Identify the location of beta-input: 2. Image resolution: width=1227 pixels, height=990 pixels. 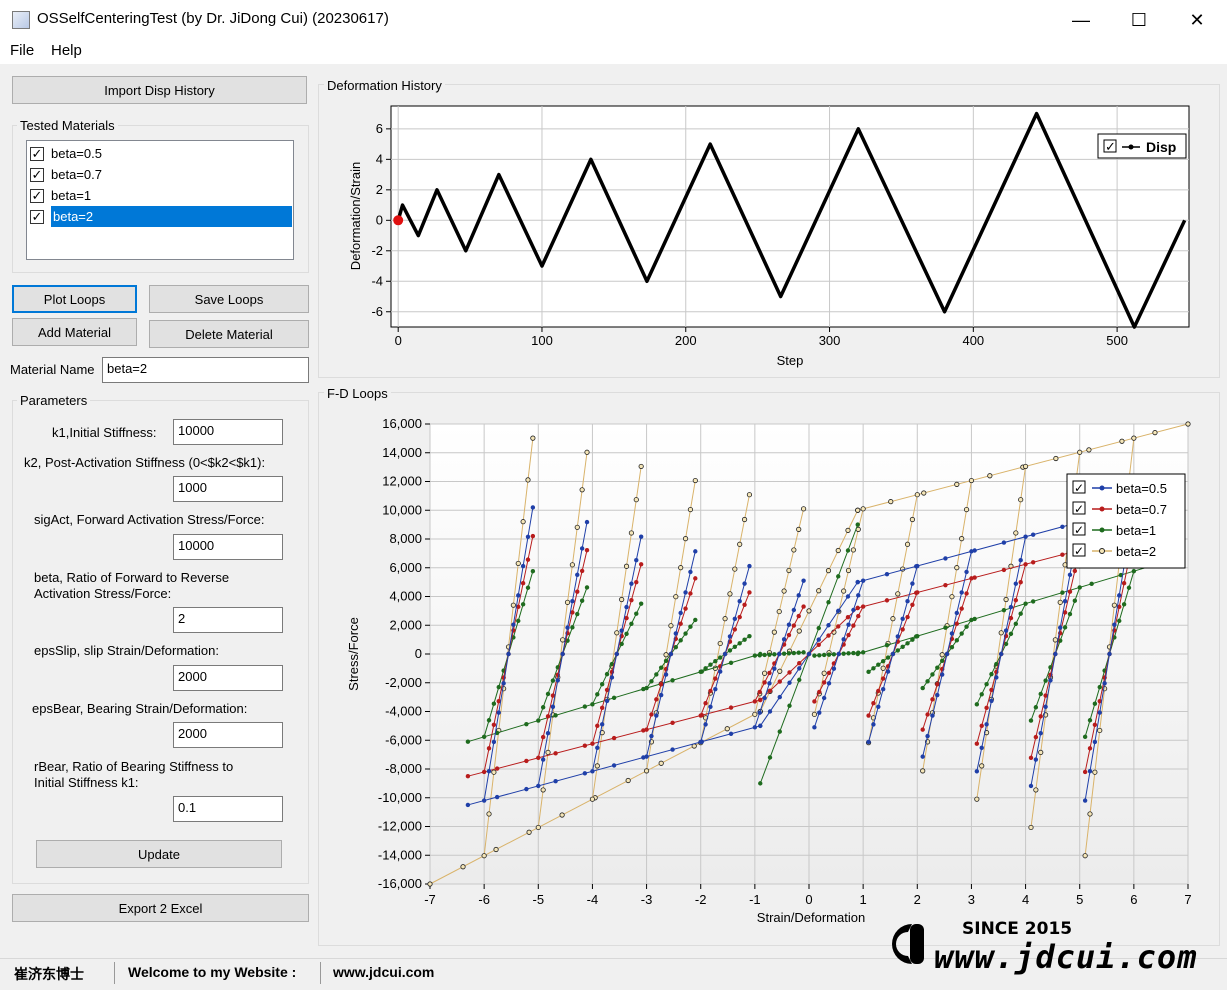
(228, 620).